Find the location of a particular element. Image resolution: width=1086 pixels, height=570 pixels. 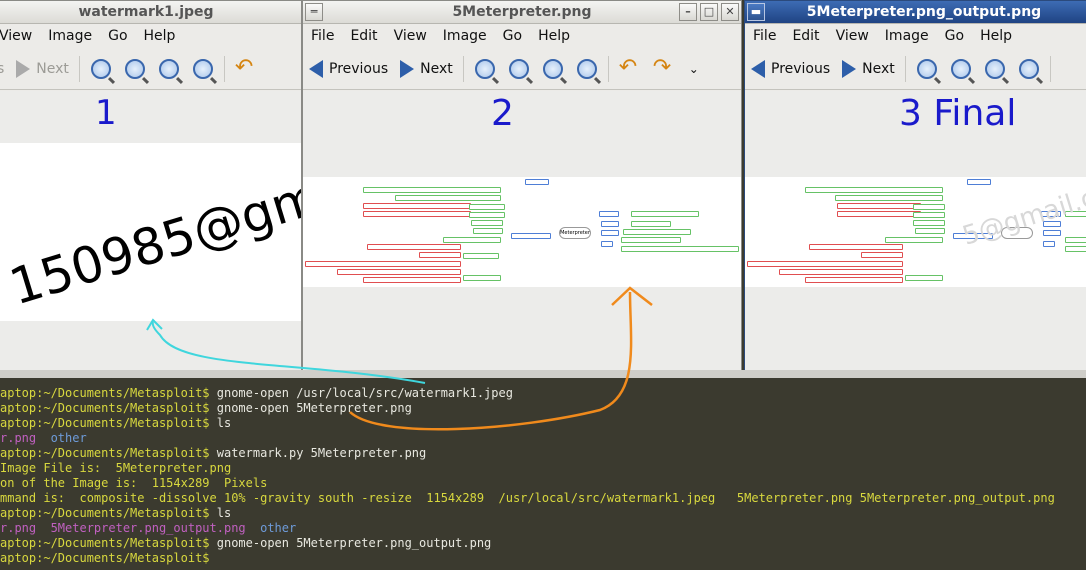

chevron-down-icon: ⌄ is located at coordinates (694, 69).